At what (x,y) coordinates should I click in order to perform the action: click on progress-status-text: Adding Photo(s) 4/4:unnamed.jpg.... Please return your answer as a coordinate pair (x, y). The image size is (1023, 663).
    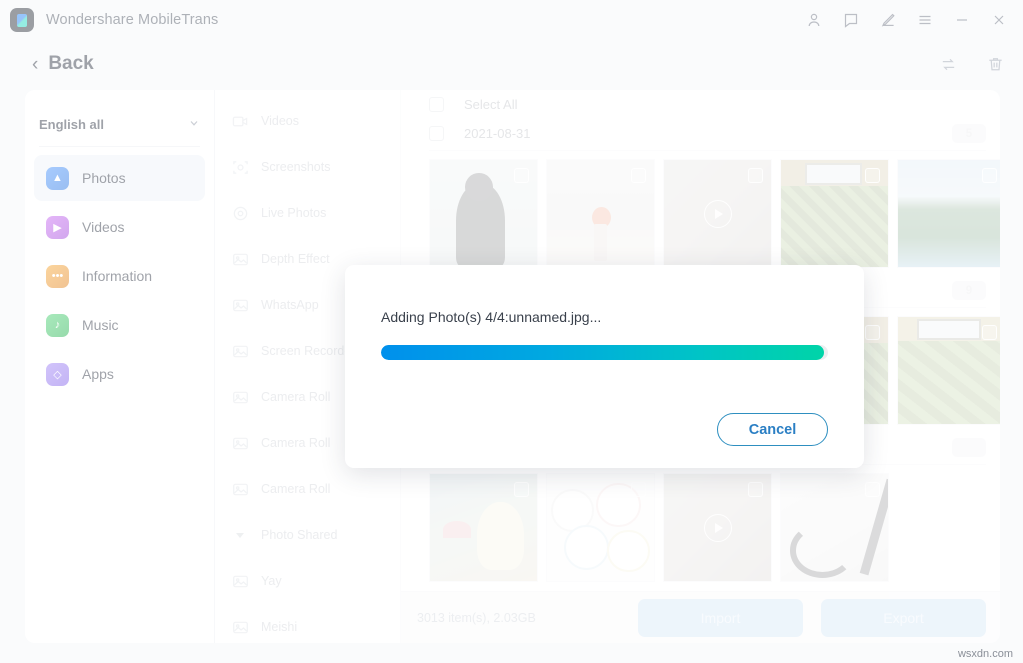
    Looking at the image, I should click on (491, 317).